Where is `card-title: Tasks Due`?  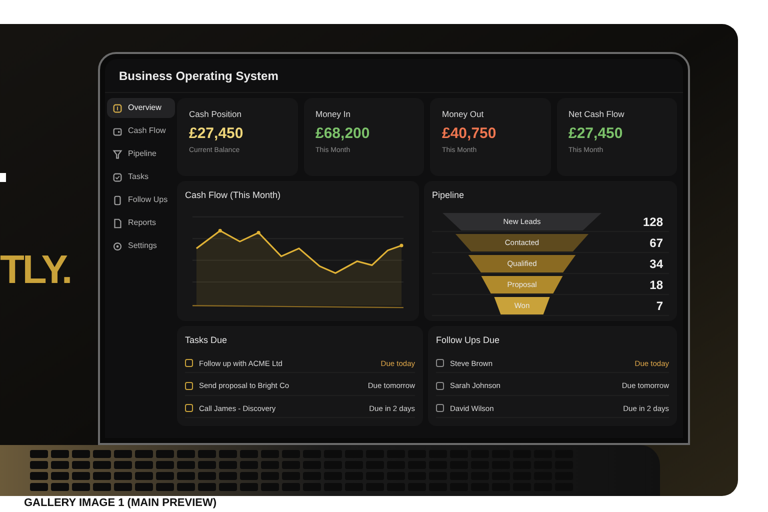
card-title: Tasks Due is located at coordinates (206, 340).